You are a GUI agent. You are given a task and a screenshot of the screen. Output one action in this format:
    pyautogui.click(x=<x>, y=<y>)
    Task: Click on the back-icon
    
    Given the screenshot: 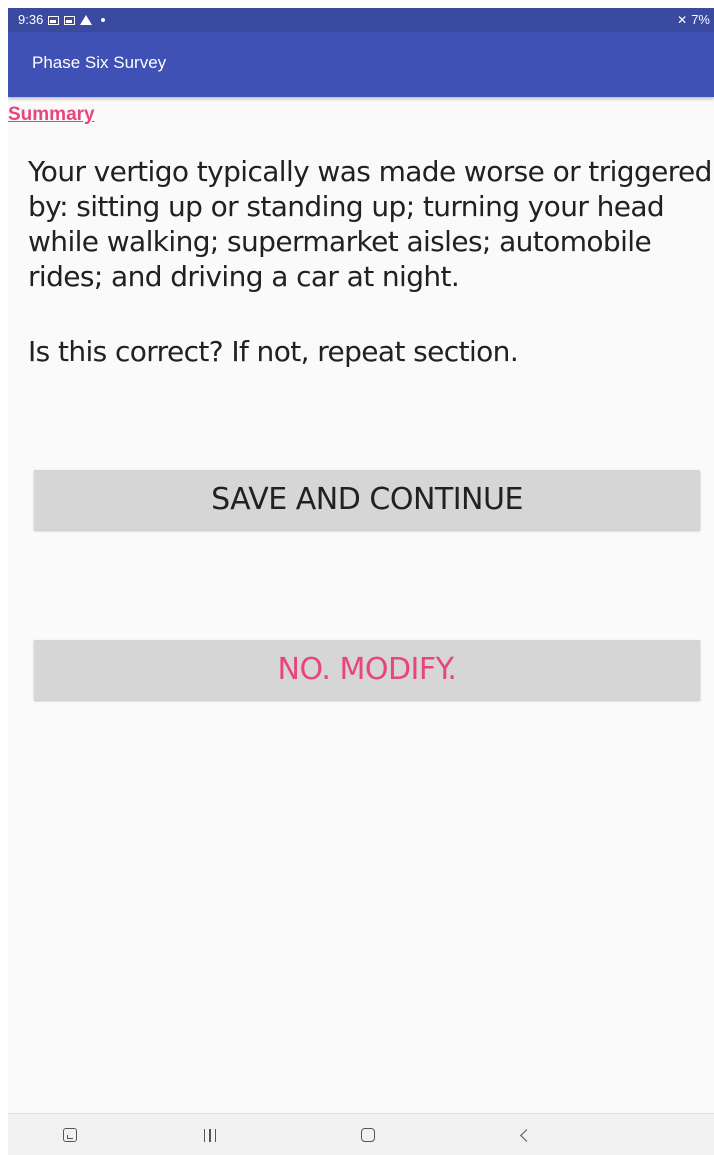 What is the action you would take?
    pyautogui.click(x=526, y=1135)
    